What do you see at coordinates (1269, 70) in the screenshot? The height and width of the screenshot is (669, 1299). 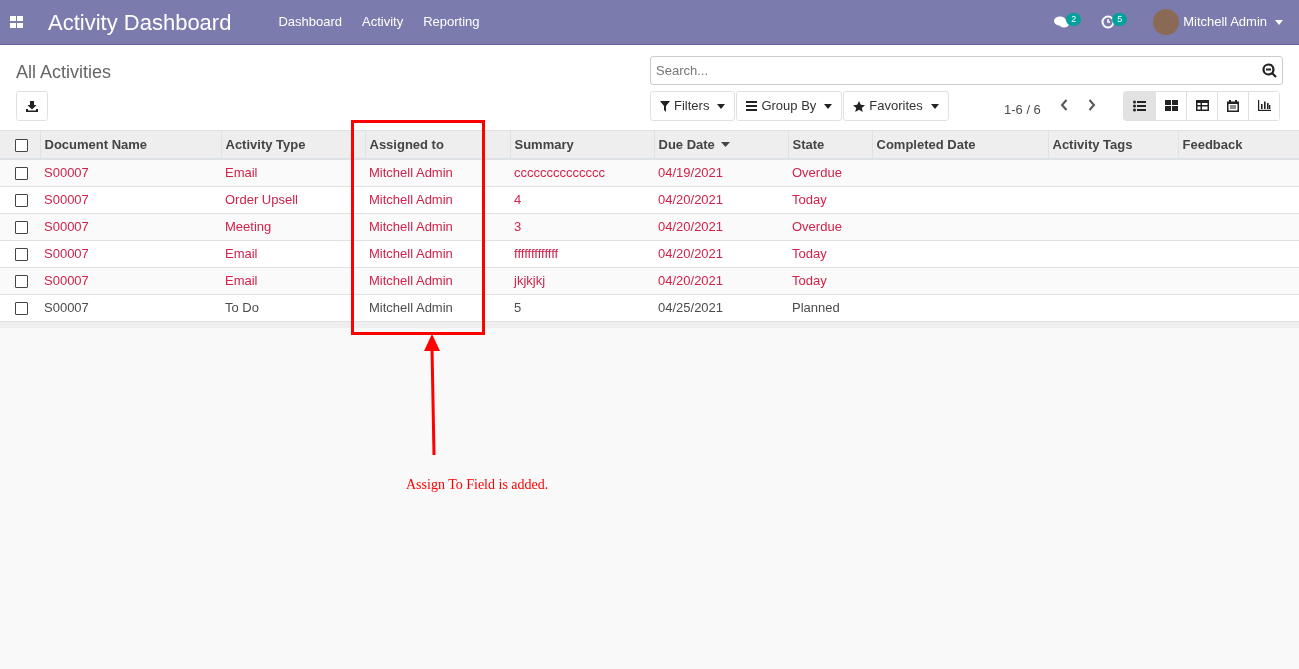 I see `search-icon` at bounding box center [1269, 70].